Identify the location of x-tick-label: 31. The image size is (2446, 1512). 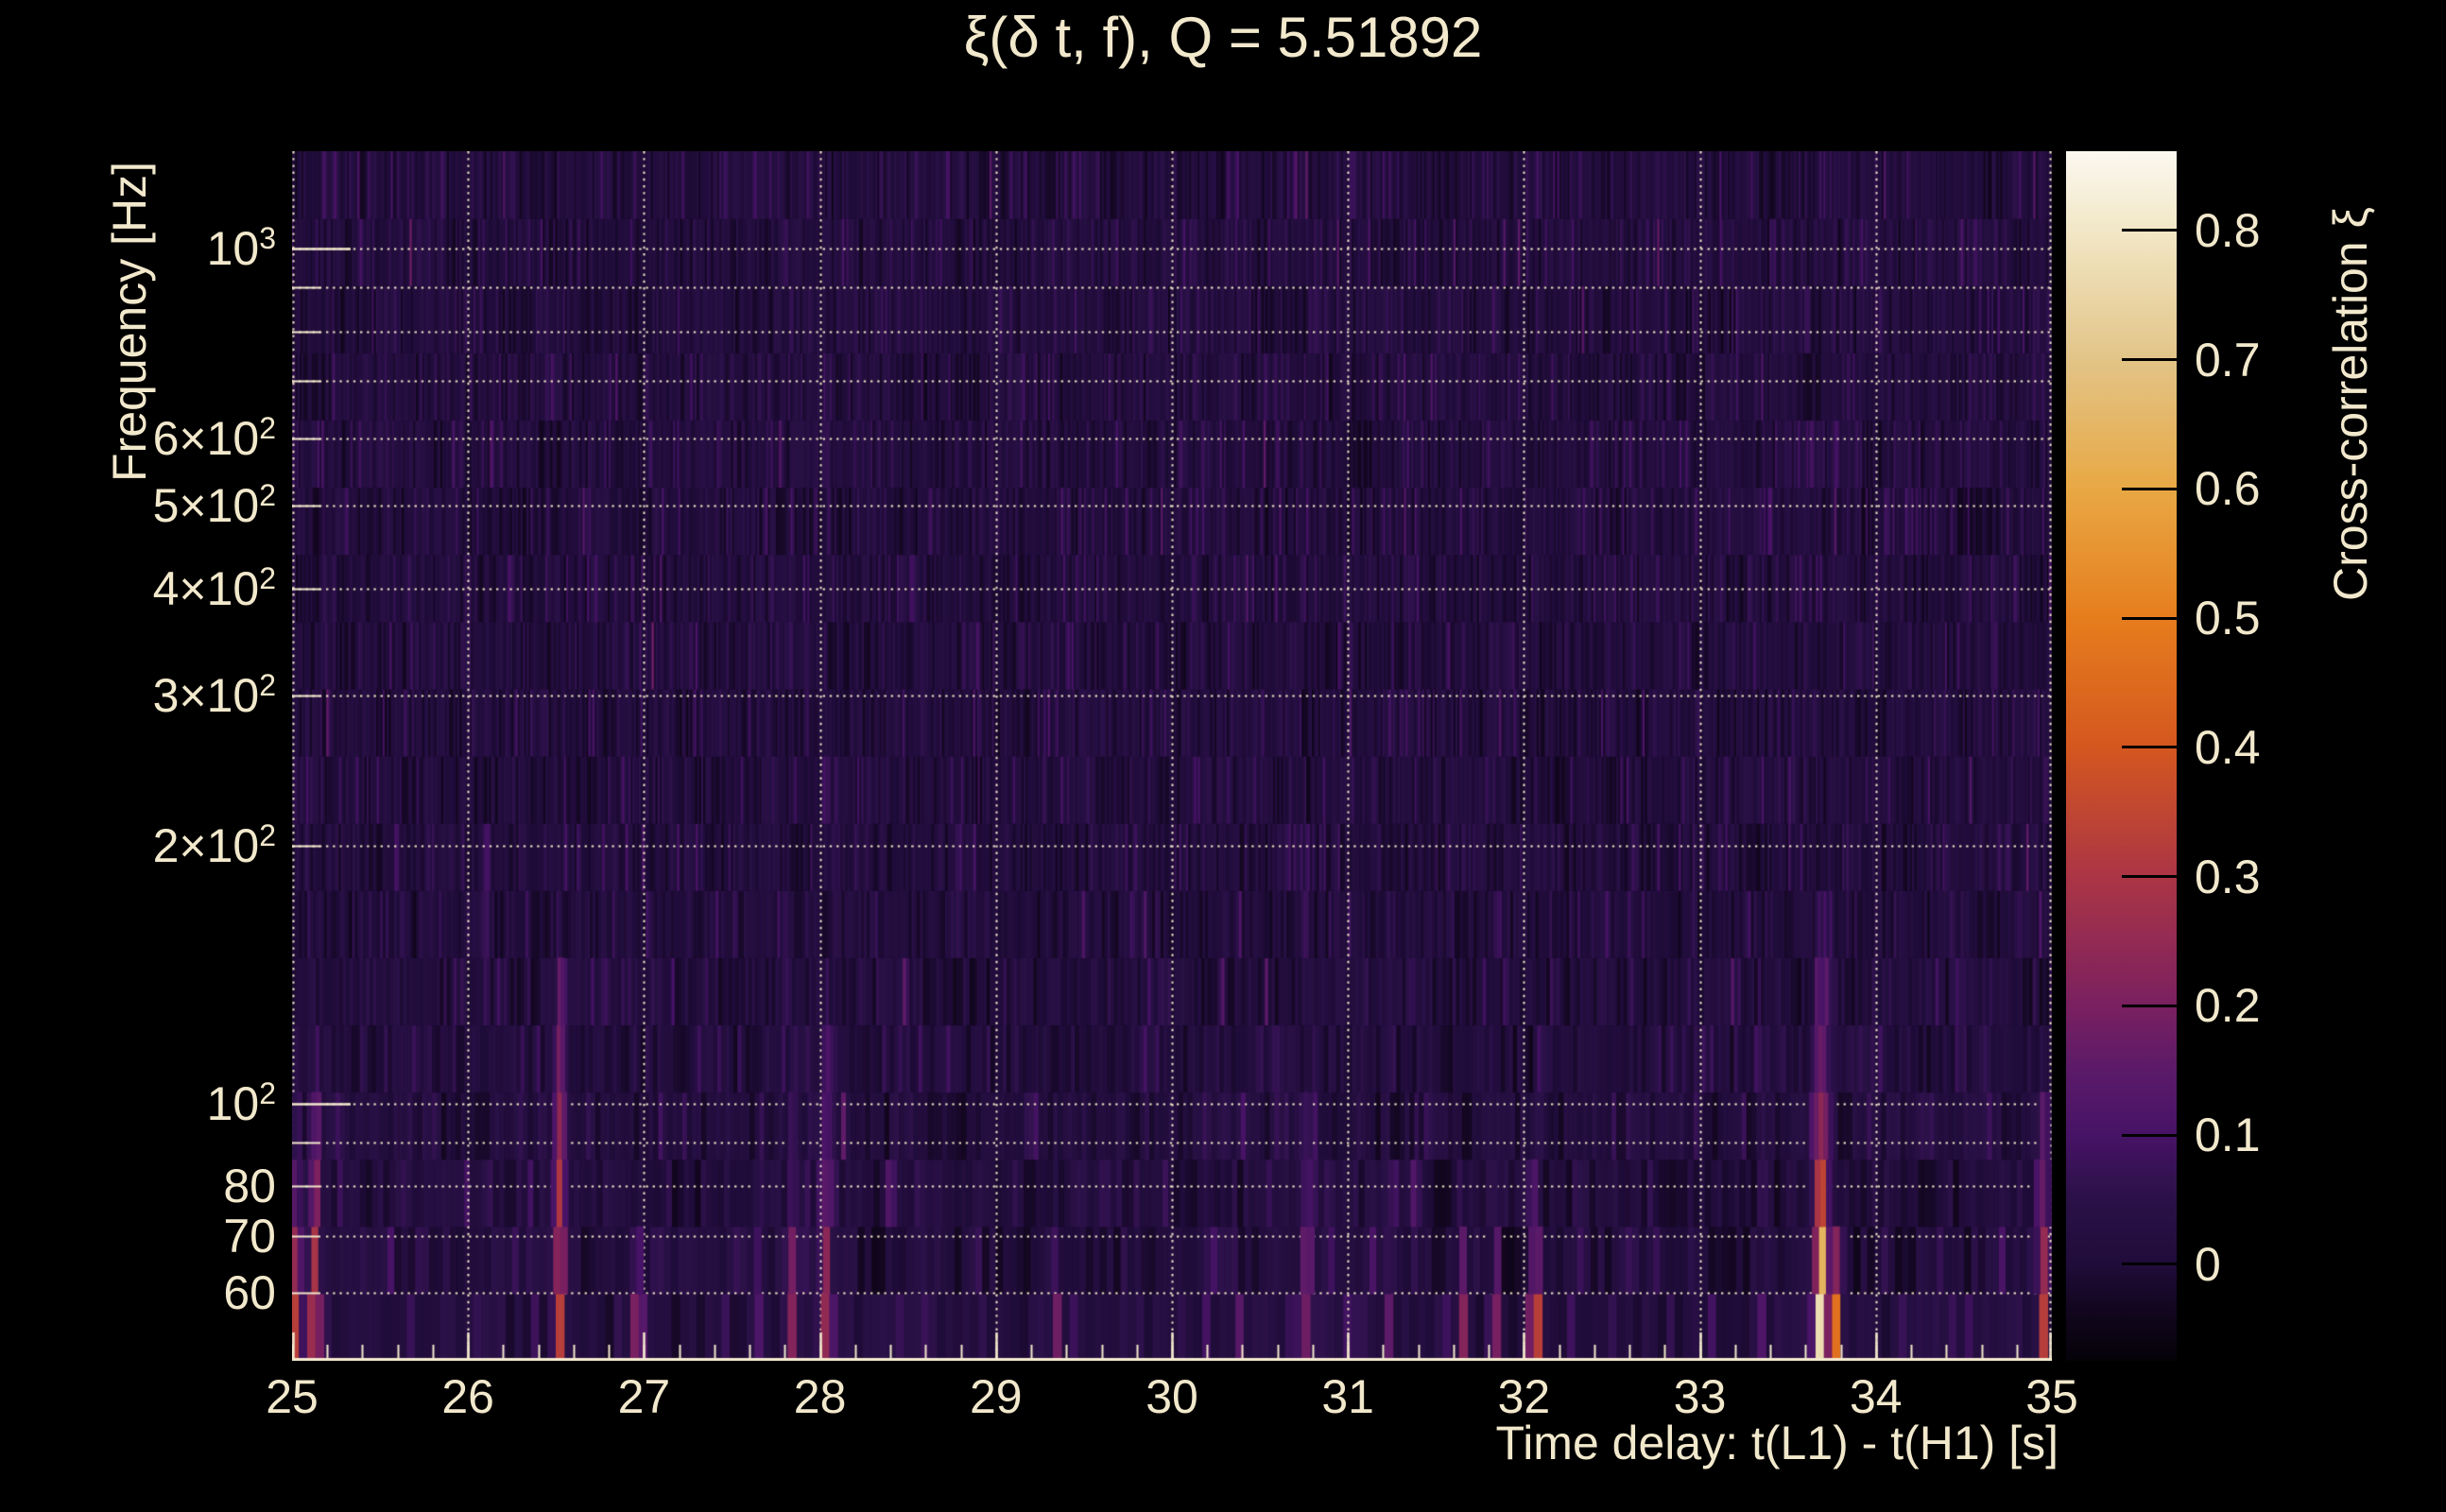
(1347, 1396).